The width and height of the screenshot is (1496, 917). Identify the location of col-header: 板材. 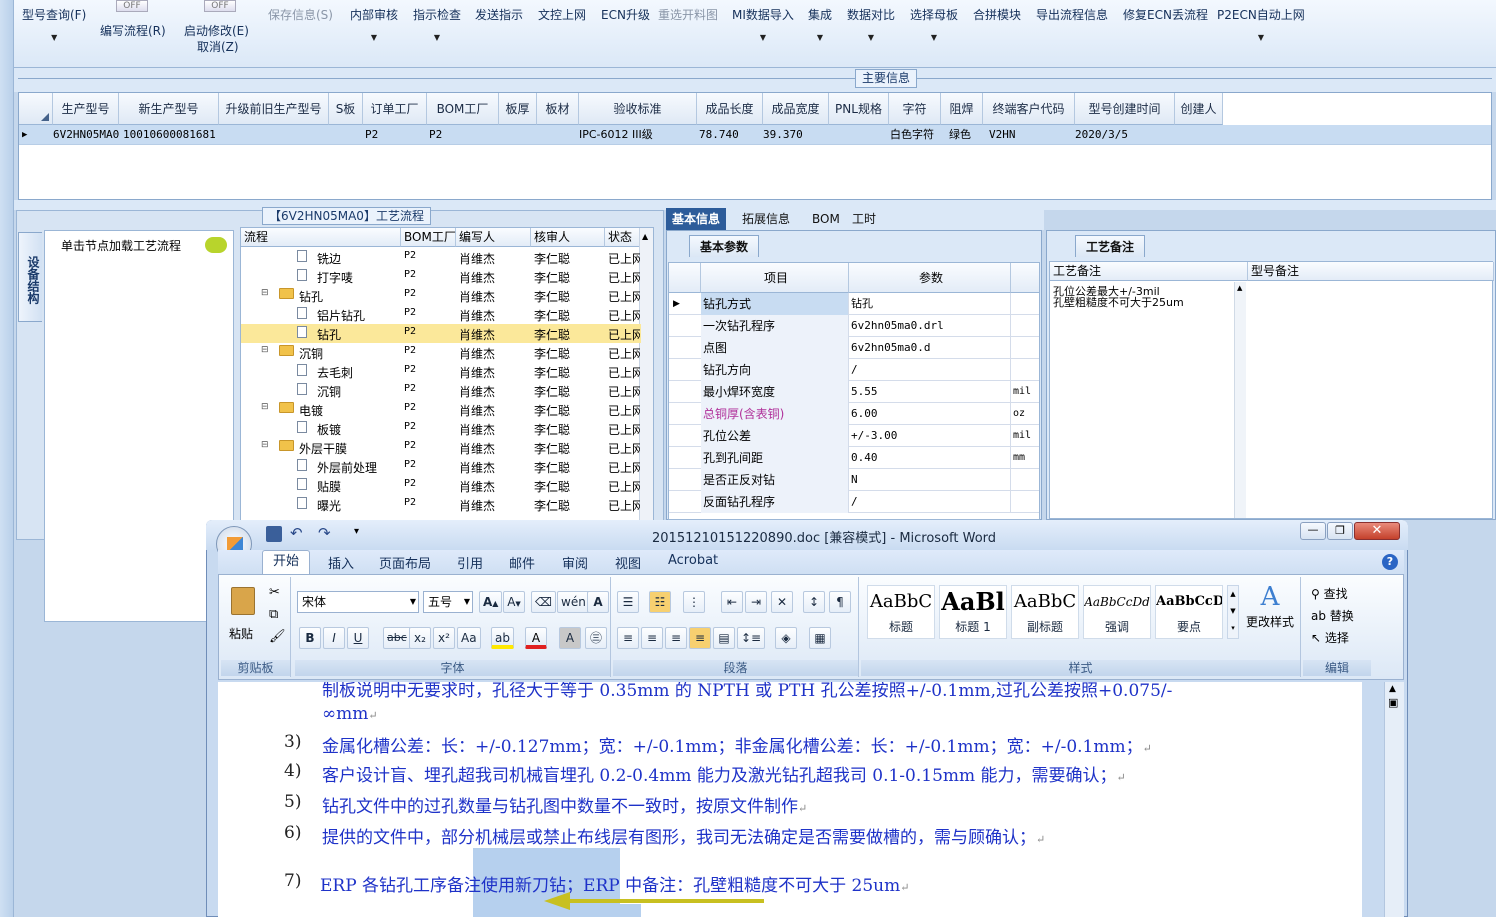
(558, 109).